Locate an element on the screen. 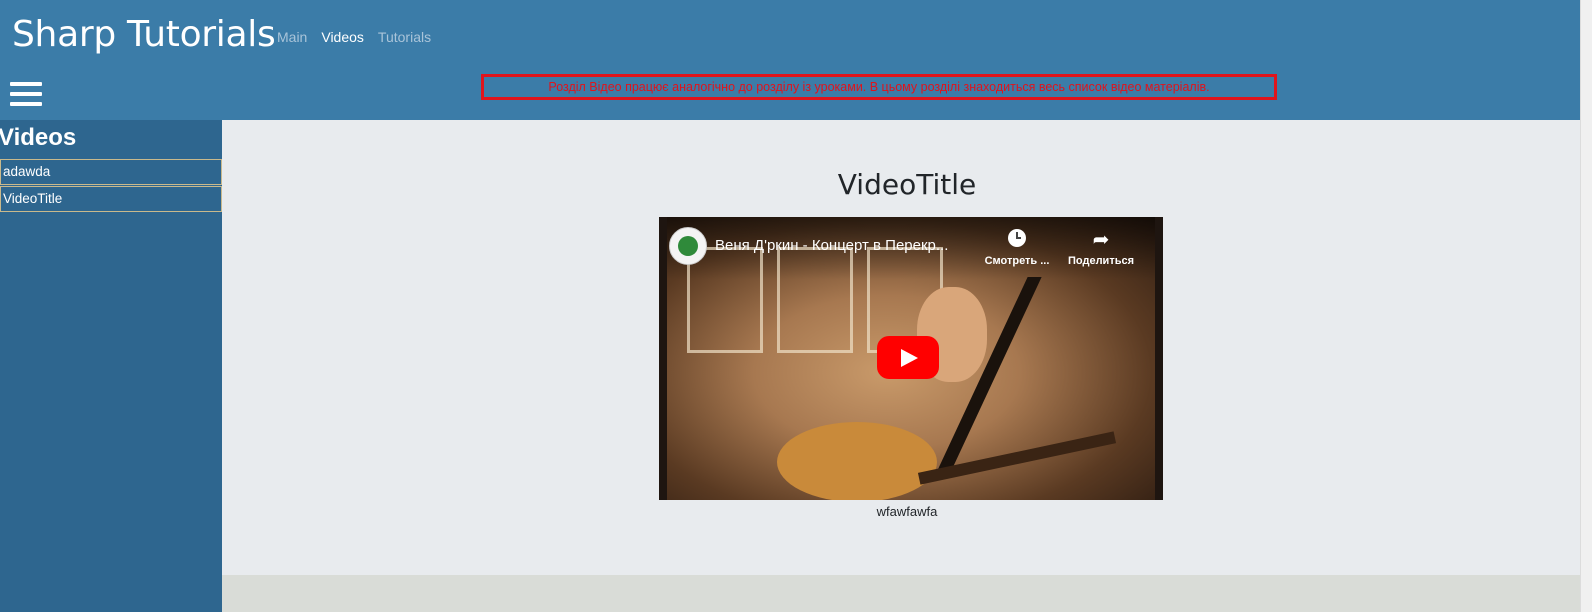 Image resolution: width=1592 pixels, height=612 pixels. share-icon: ➦ is located at coordinates (1101, 240).